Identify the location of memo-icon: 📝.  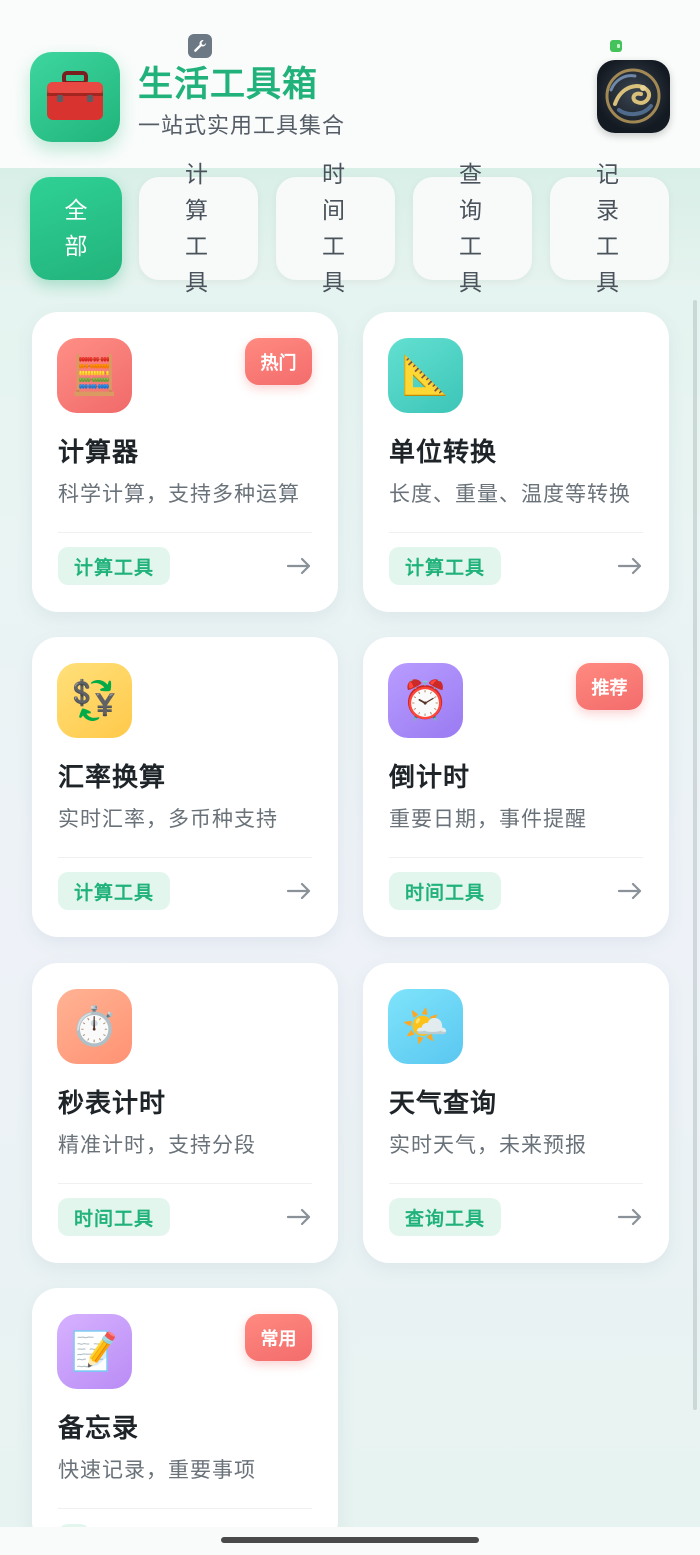
(94, 1351).